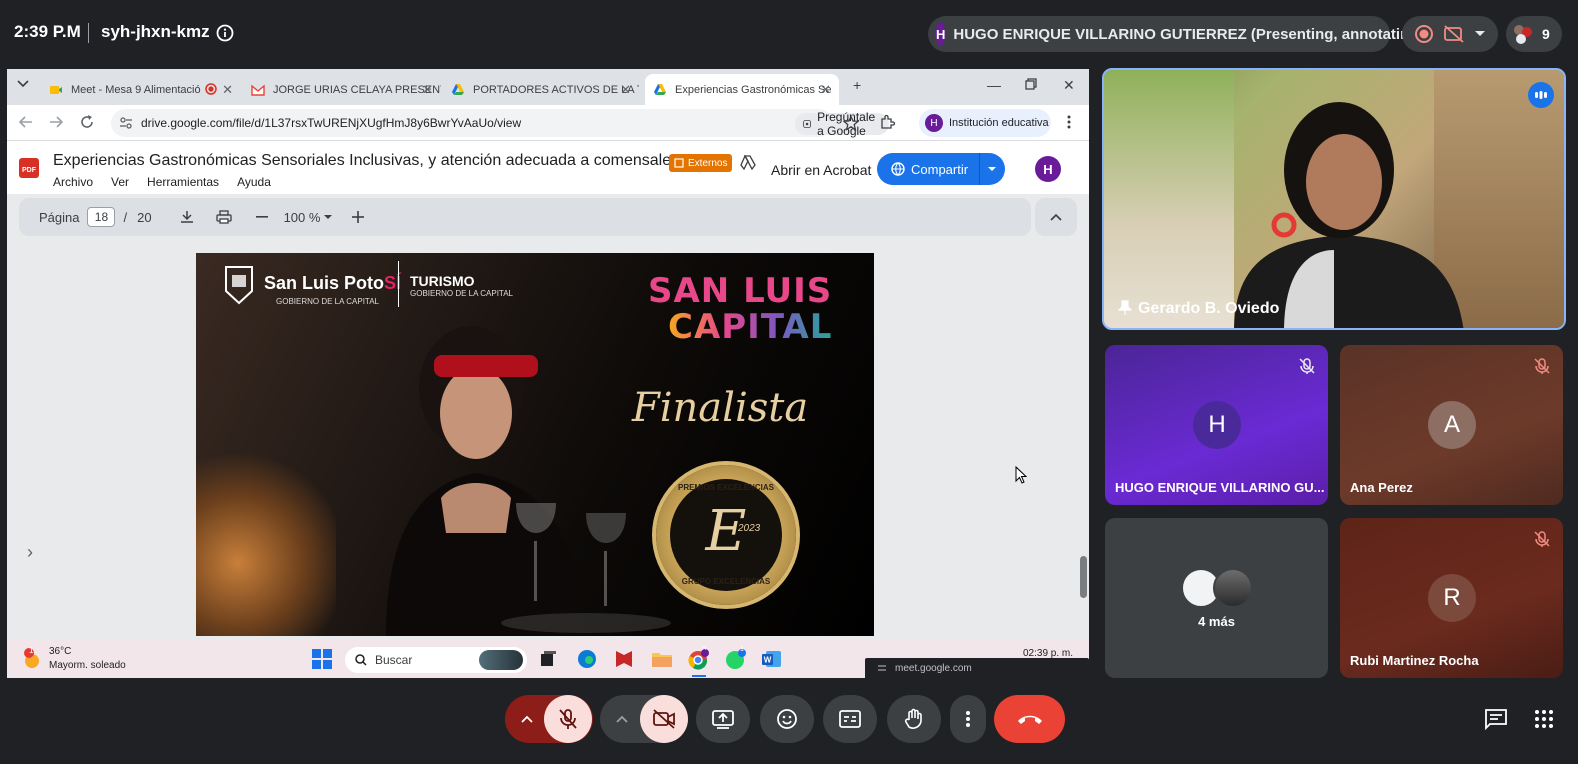  Describe the element at coordinates (1544, 719) in the screenshot. I see `activities-grid-icon` at that location.